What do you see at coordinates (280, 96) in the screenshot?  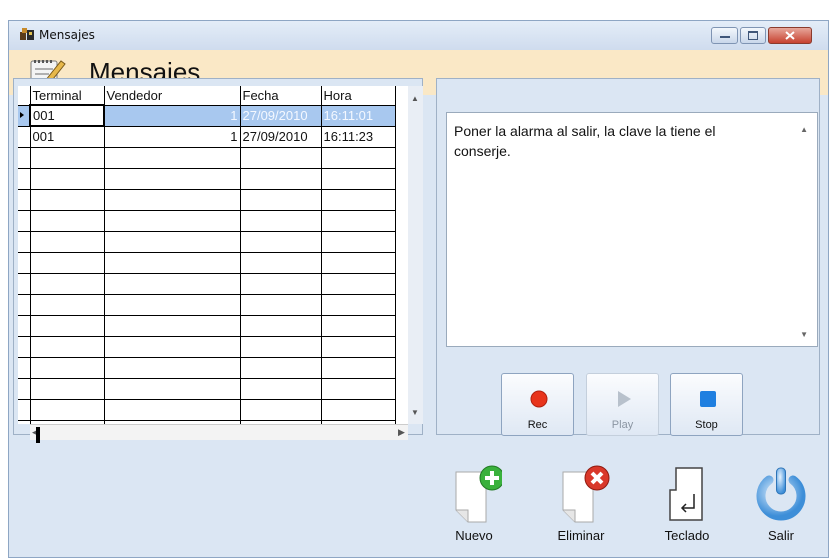 I see `column-header-fecha: Fecha` at bounding box center [280, 96].